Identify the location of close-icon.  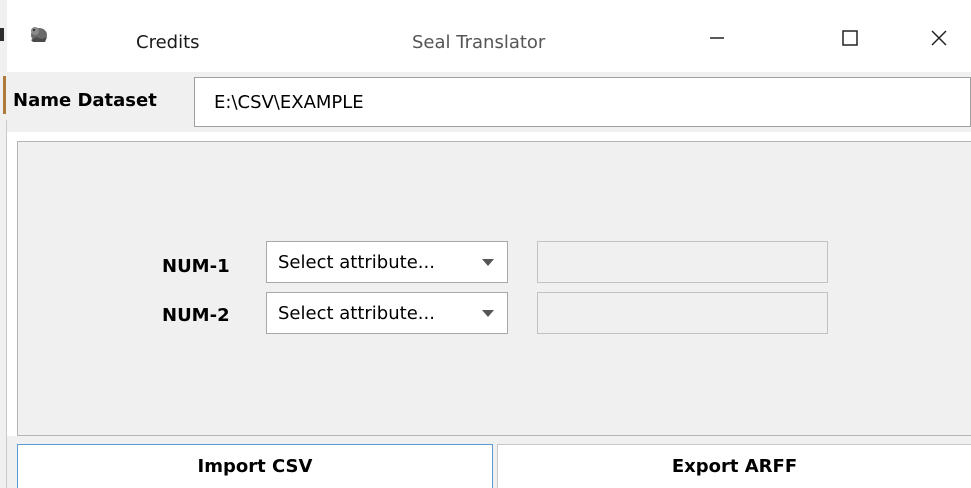
(939, 40).